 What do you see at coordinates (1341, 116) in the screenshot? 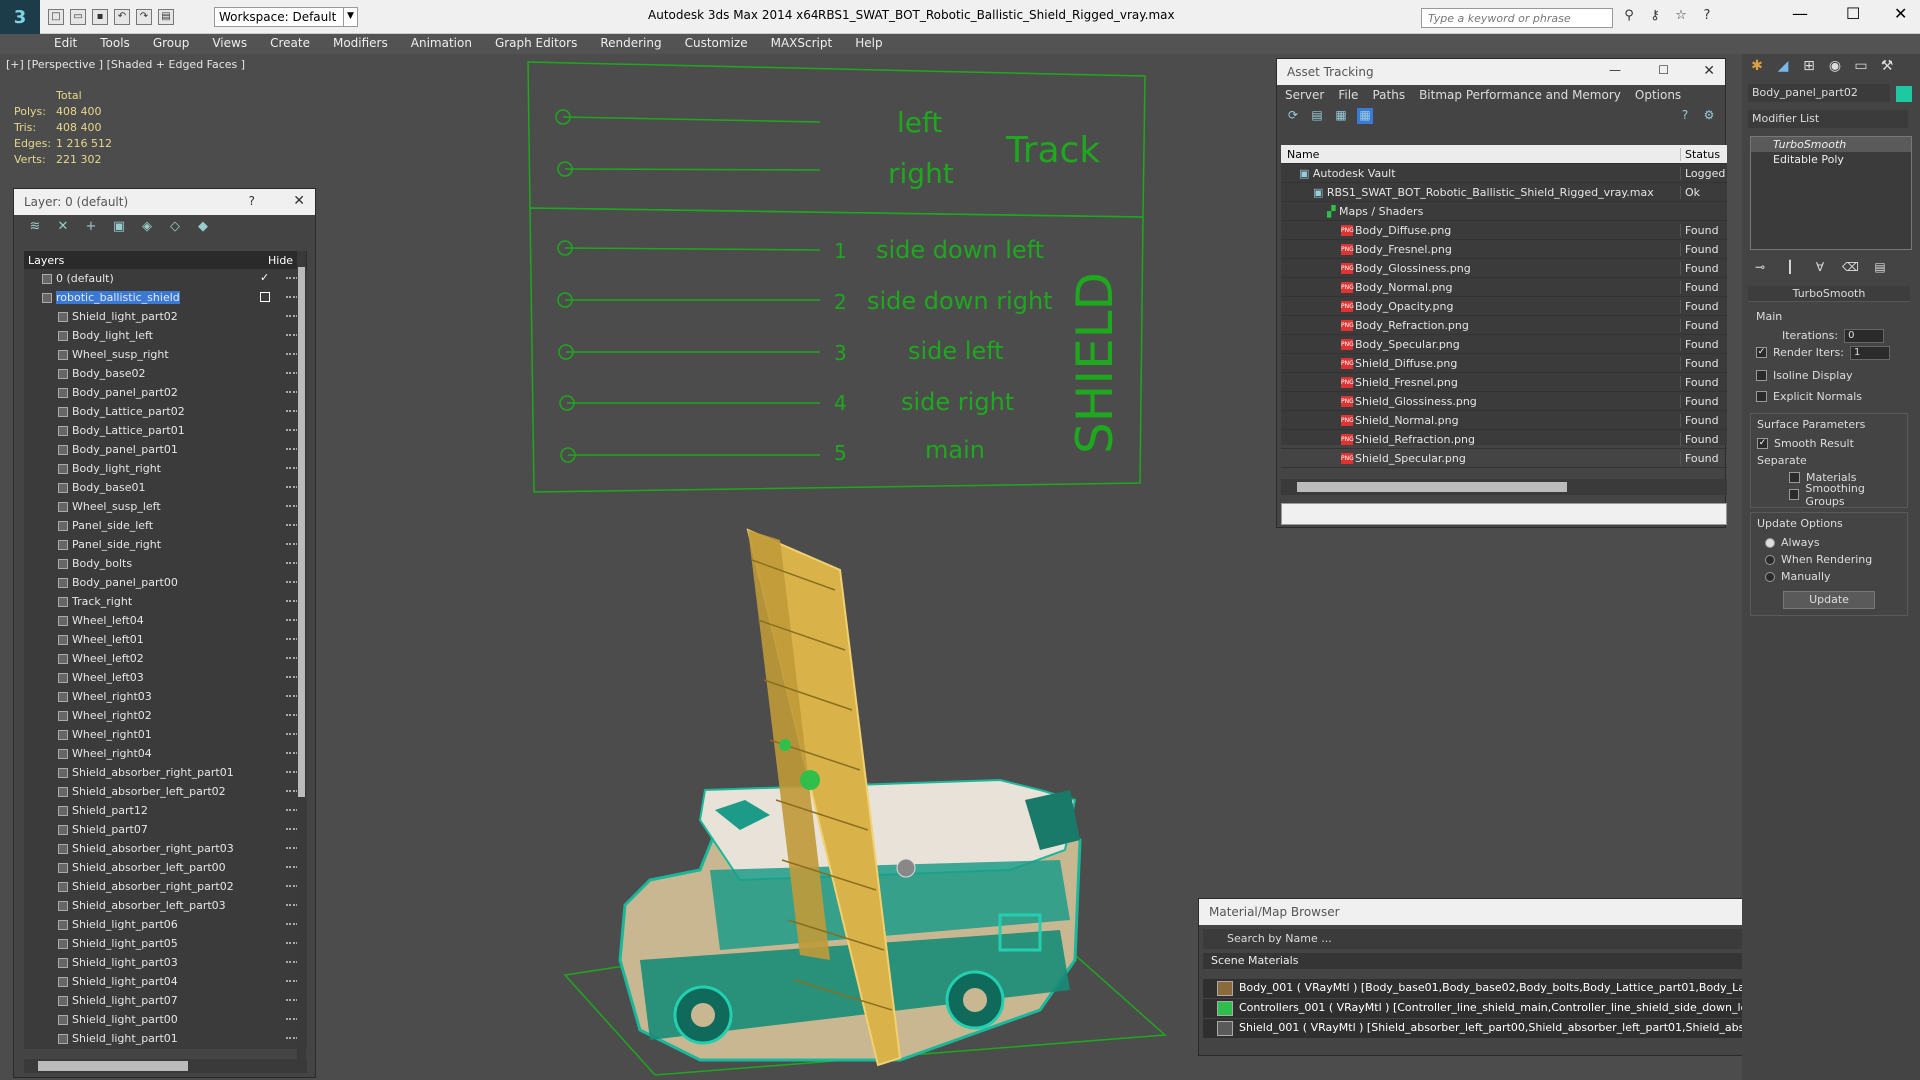
I see `detail-view-icon: ▦` at bounding box center [1341, 116].